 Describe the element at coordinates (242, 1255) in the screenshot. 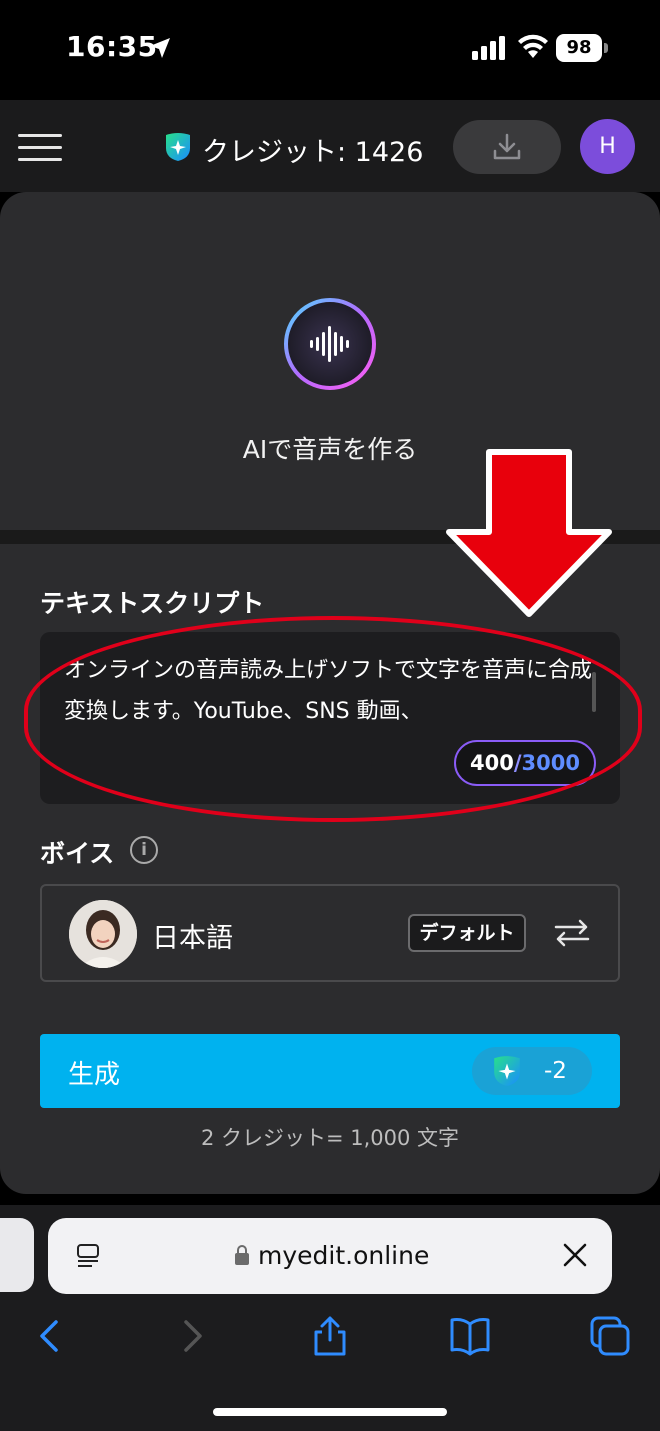

I see `lock-icon` at that location.